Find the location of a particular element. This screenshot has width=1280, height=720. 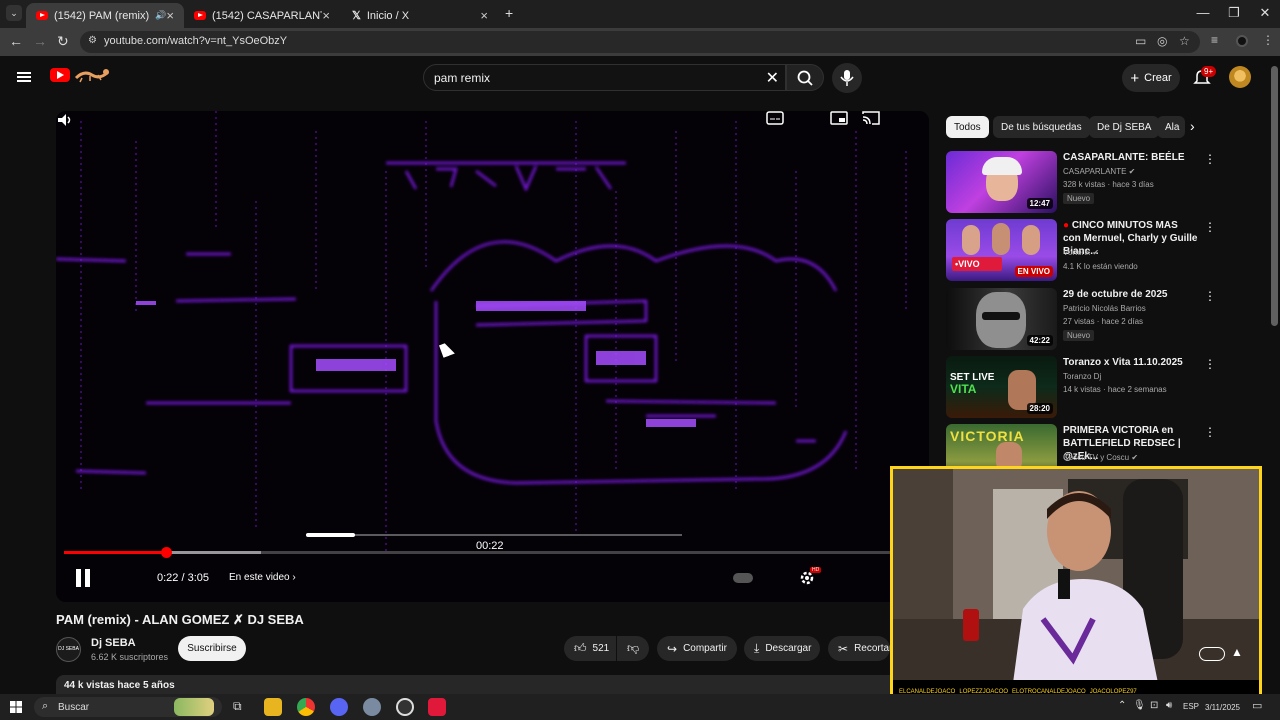

x-logo-icon: 𝕏 is located at coordinates (356, 16).